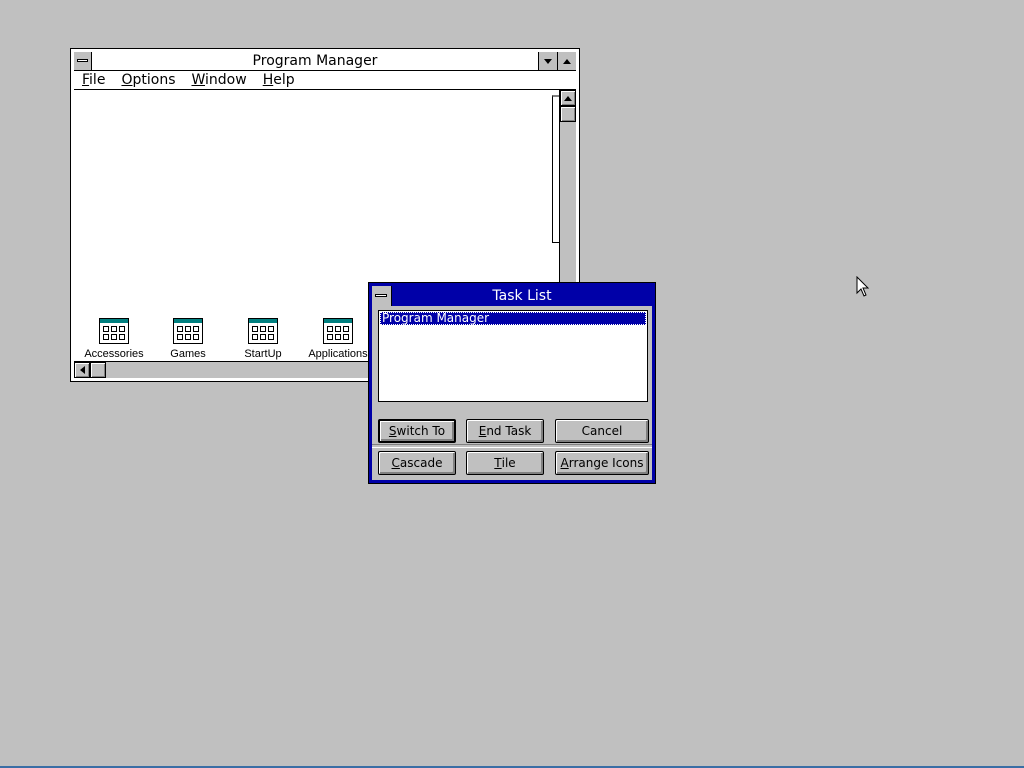 The width and height of the screenshot is (1024, 768). What do you see at coordinates (98, 370) in the screenshot?
I see `horizontal-scroll-thumb` at bounding box center [98, 370].